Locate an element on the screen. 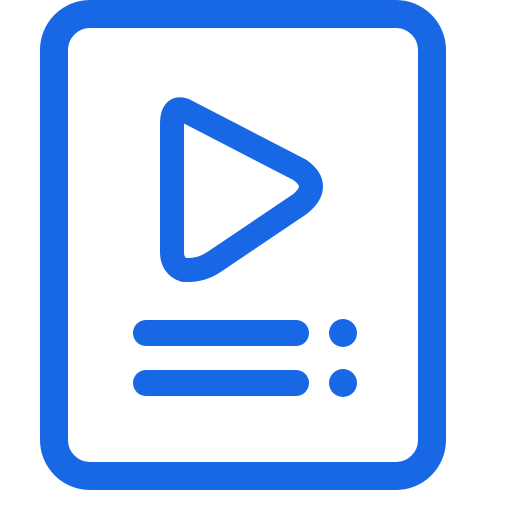  play-icon is located at coordinates (241, 189).